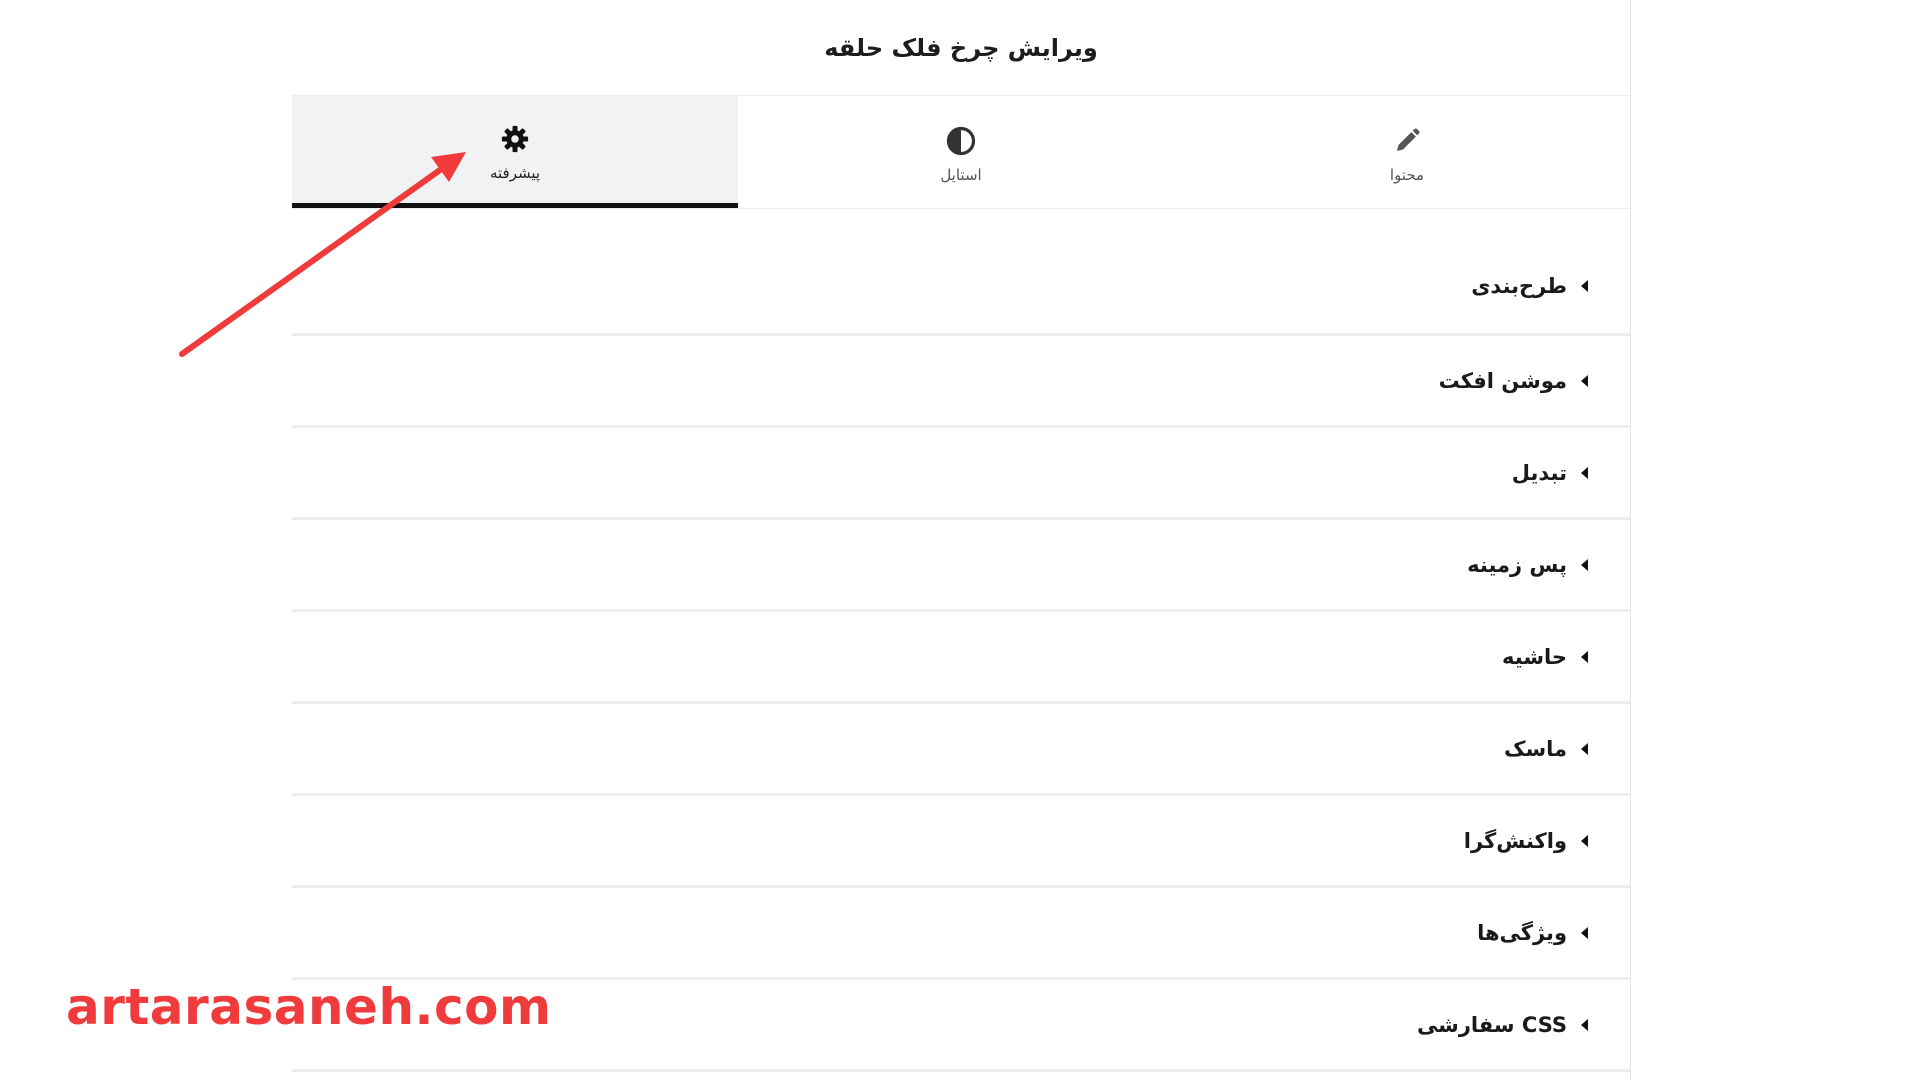 The image size is (1920, 1080). I want to click on section-label: طرح‌بندی, so click(1519, 286).